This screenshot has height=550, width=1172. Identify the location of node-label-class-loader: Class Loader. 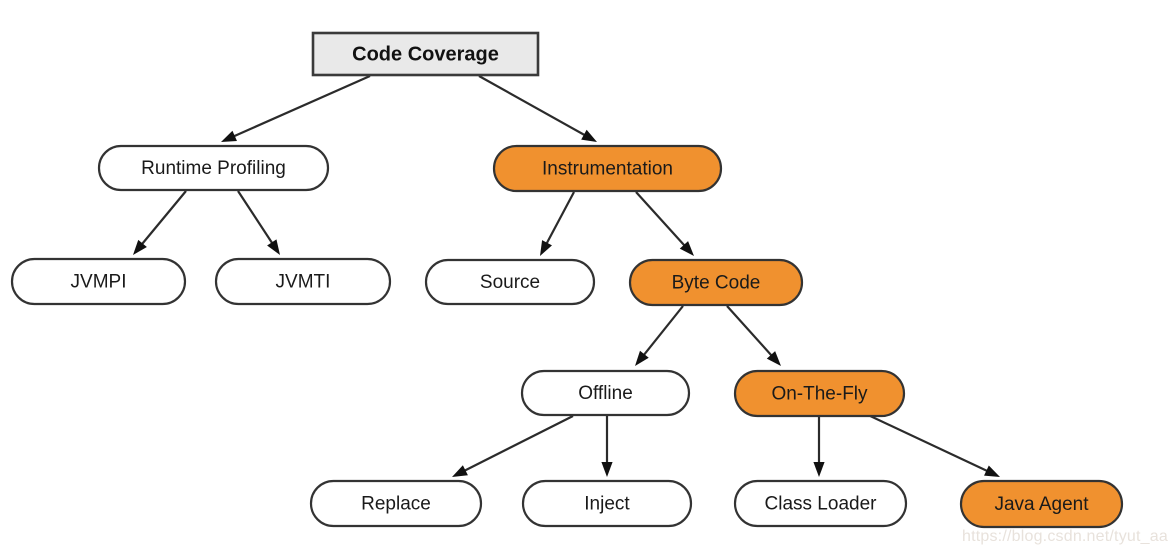
(821, 504).